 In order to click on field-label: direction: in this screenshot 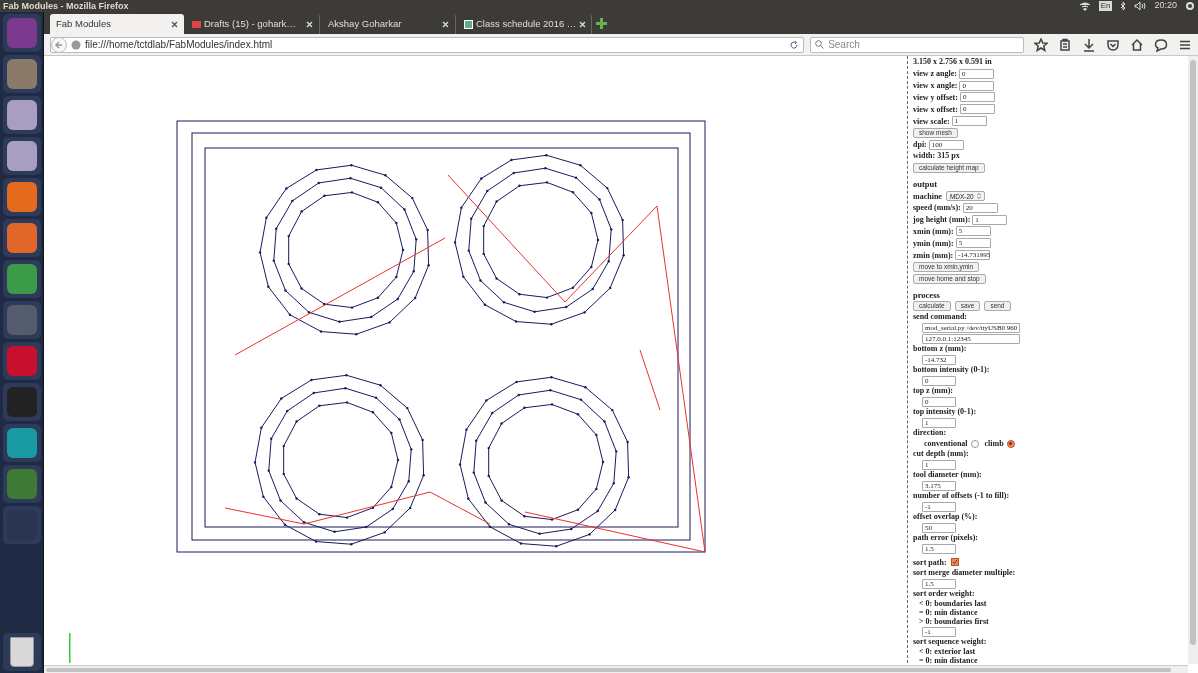, I will do `click(930, 433)`.